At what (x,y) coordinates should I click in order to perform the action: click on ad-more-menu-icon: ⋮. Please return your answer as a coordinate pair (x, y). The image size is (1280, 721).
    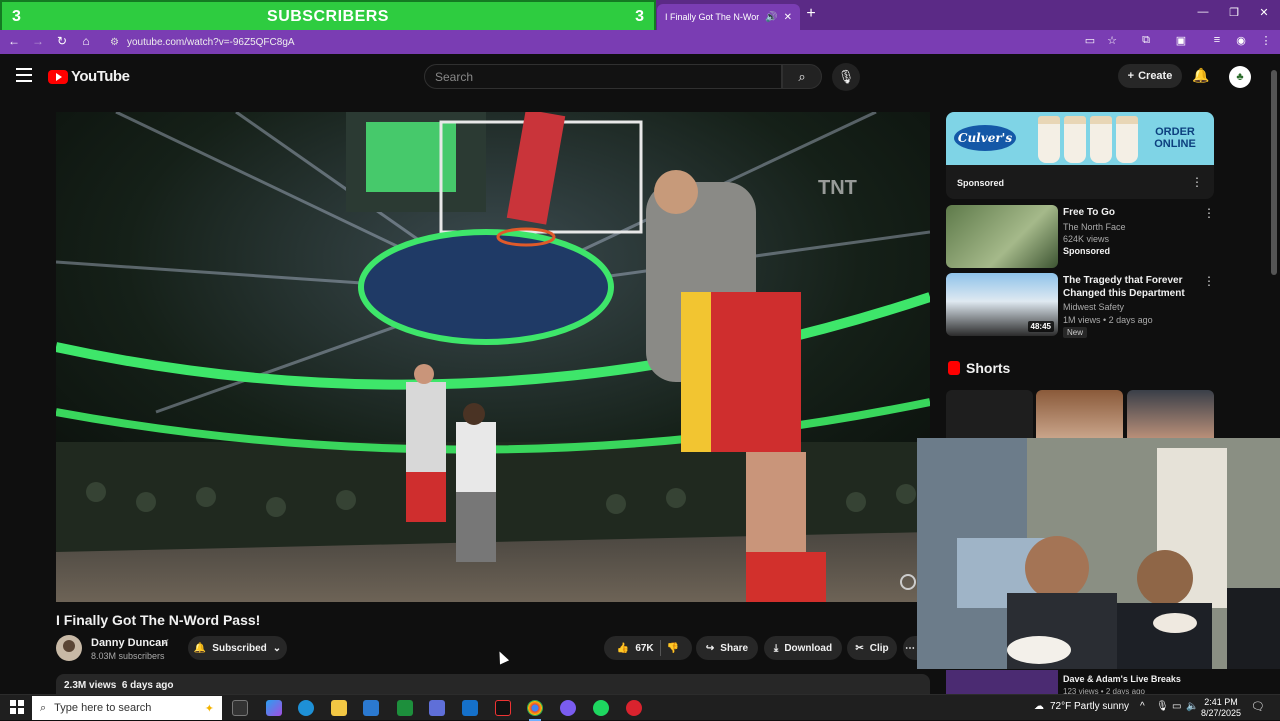
    Looking at the image, I should click on (1197, 182).